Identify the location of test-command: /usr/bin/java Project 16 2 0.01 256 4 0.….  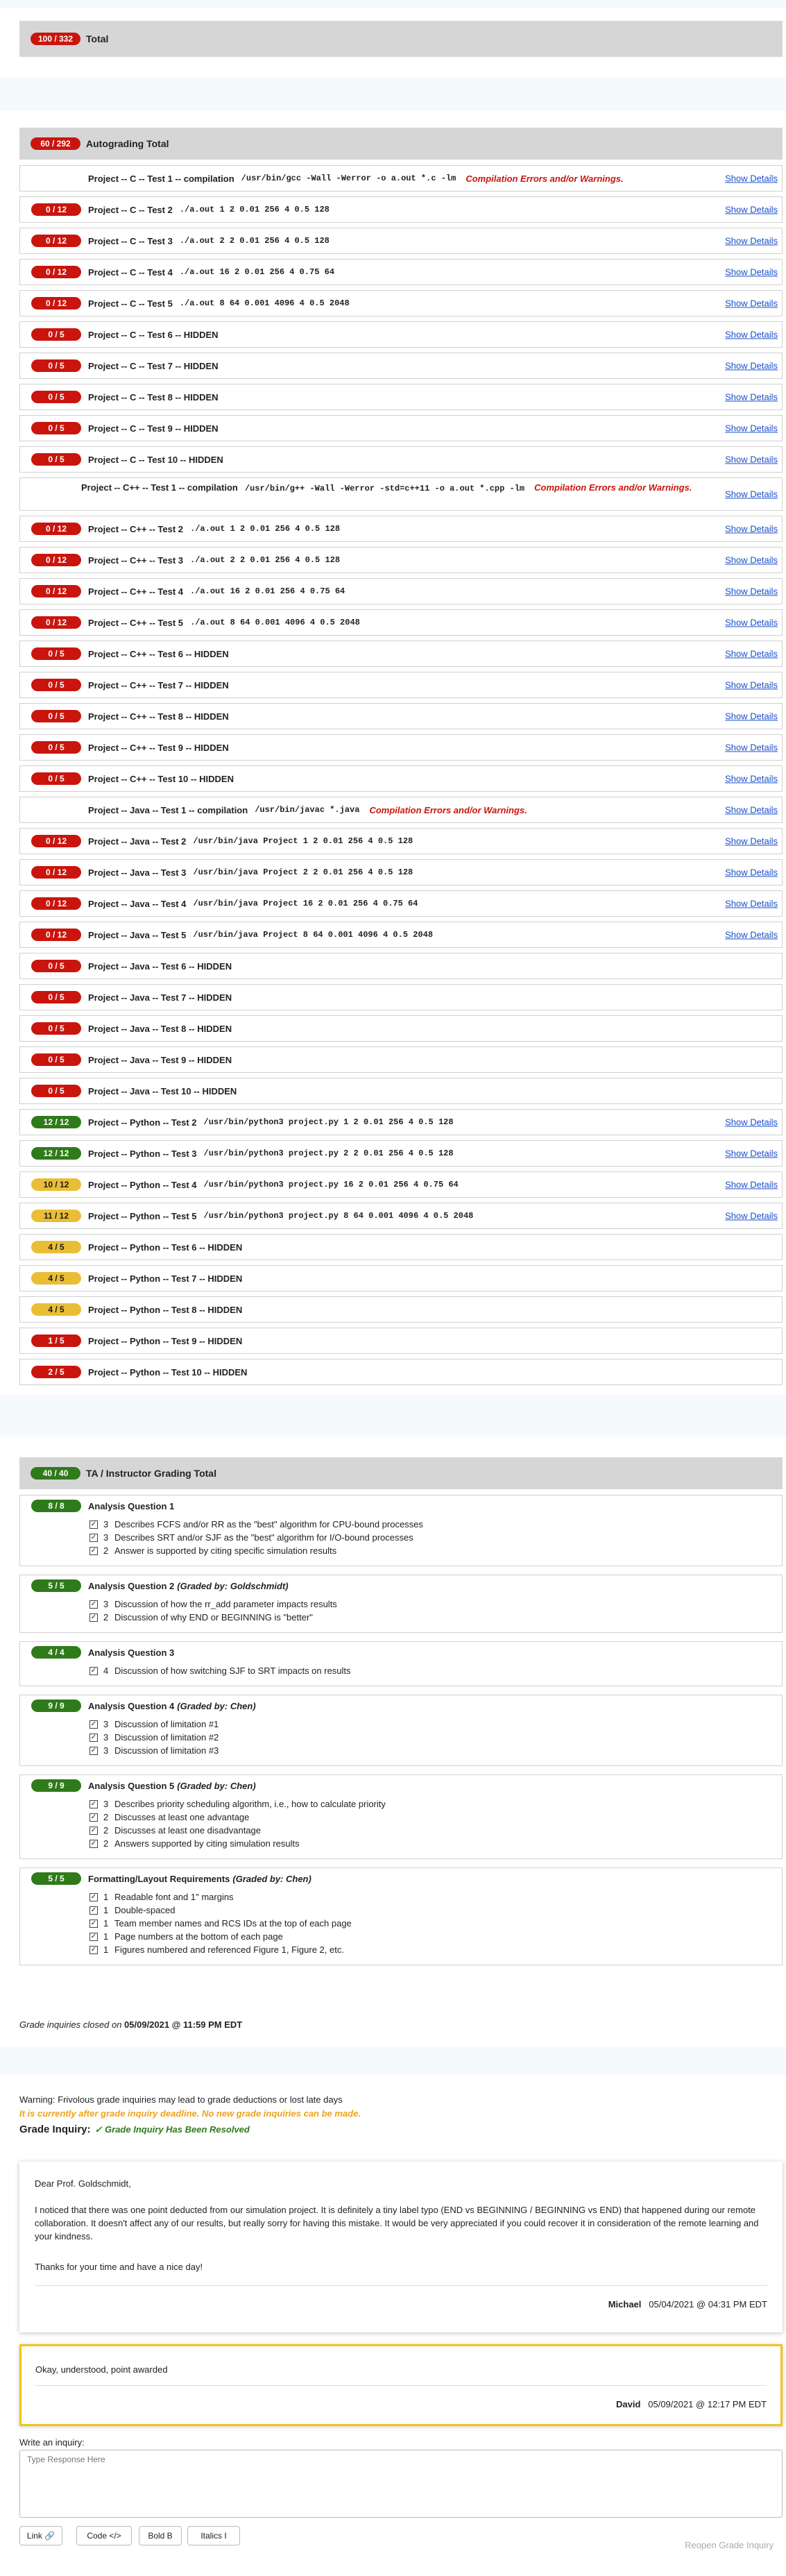
(305, 903).